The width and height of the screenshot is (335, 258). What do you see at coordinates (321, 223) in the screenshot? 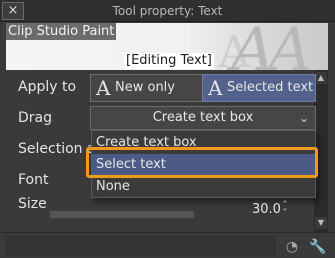
I see `scroll-down-button: ▼` at bounding box center [321, 223].